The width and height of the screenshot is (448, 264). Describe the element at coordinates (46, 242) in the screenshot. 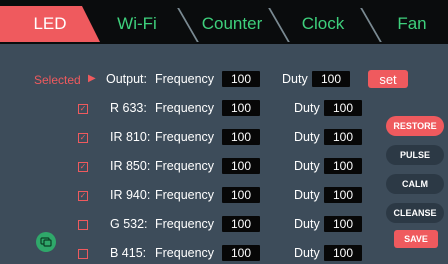

I see `chat-bubble-icon` at that location.